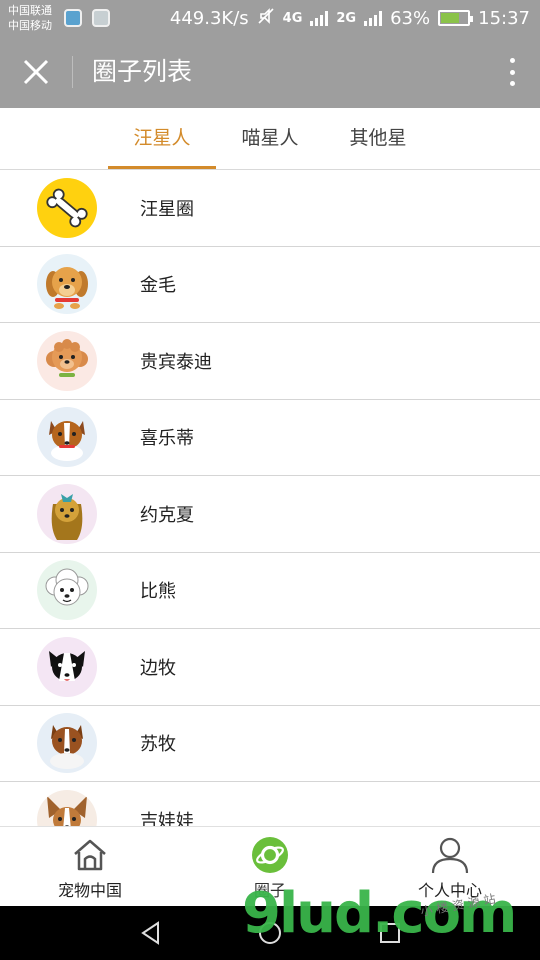 The image size is (540, 960). I want to click on battery-percent: 63%, so click(410, 18).